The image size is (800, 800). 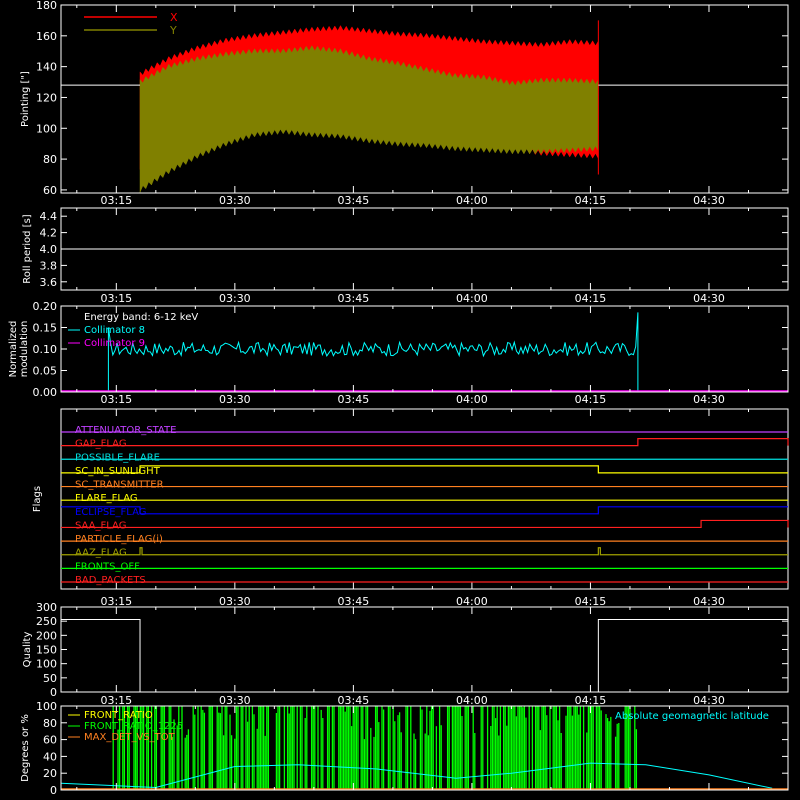 I want to click on degrees-legend-label: FRONT_RATIO_1225, so click(x=133, y=726).